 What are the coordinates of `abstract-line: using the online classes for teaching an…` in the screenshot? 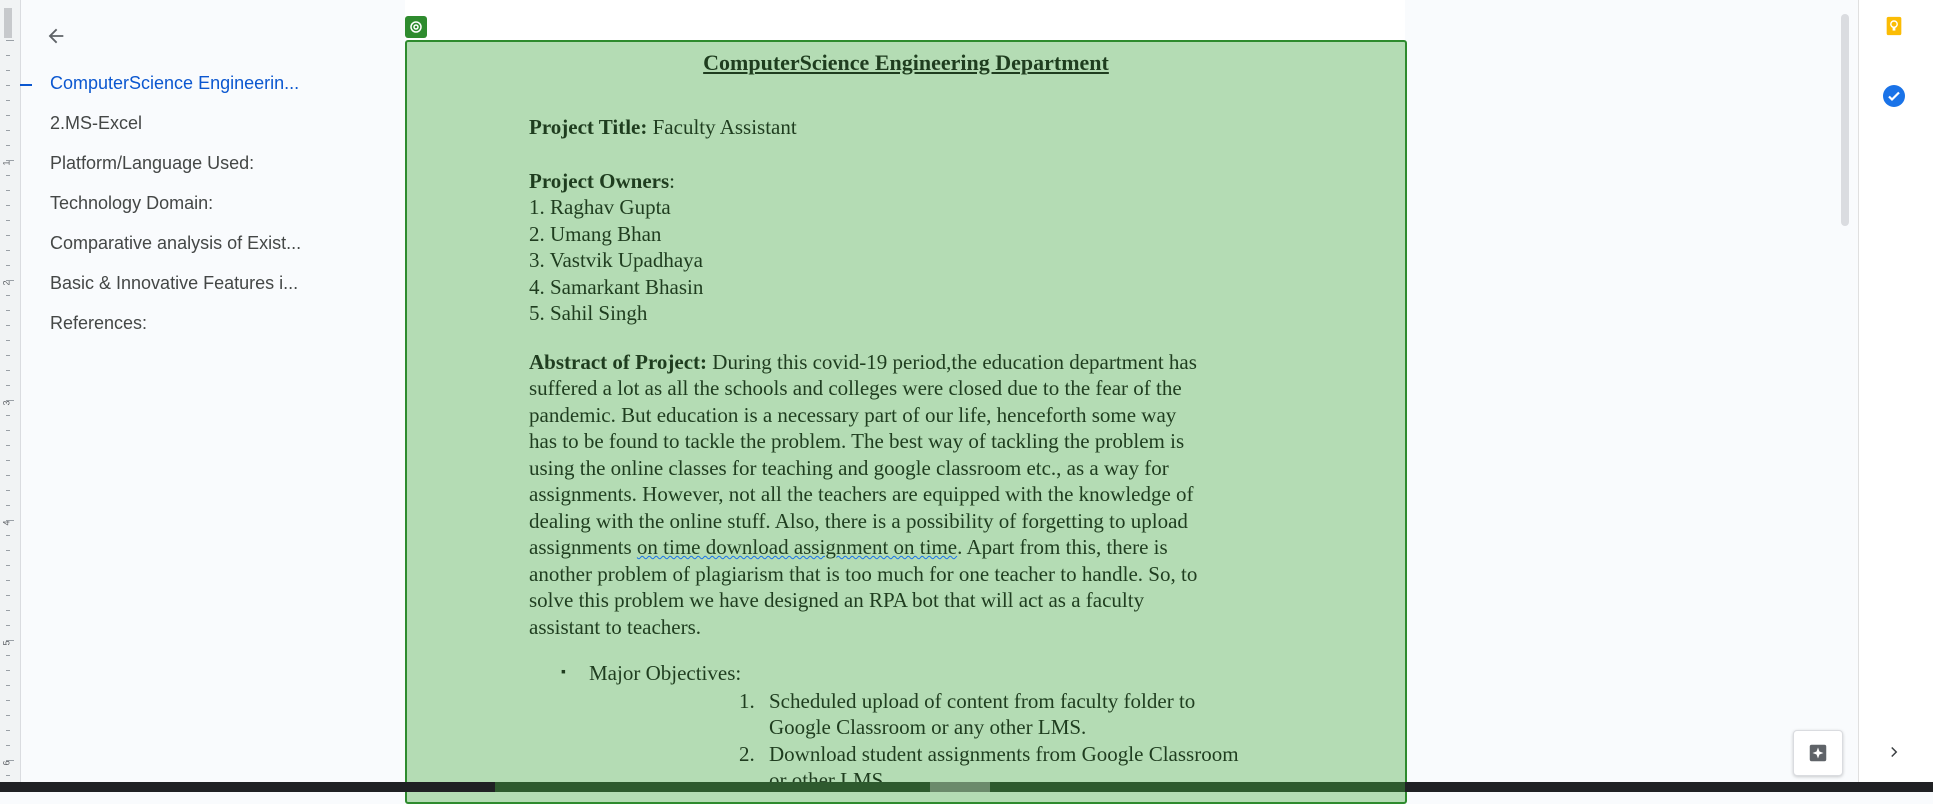 It's located at (849, 467).